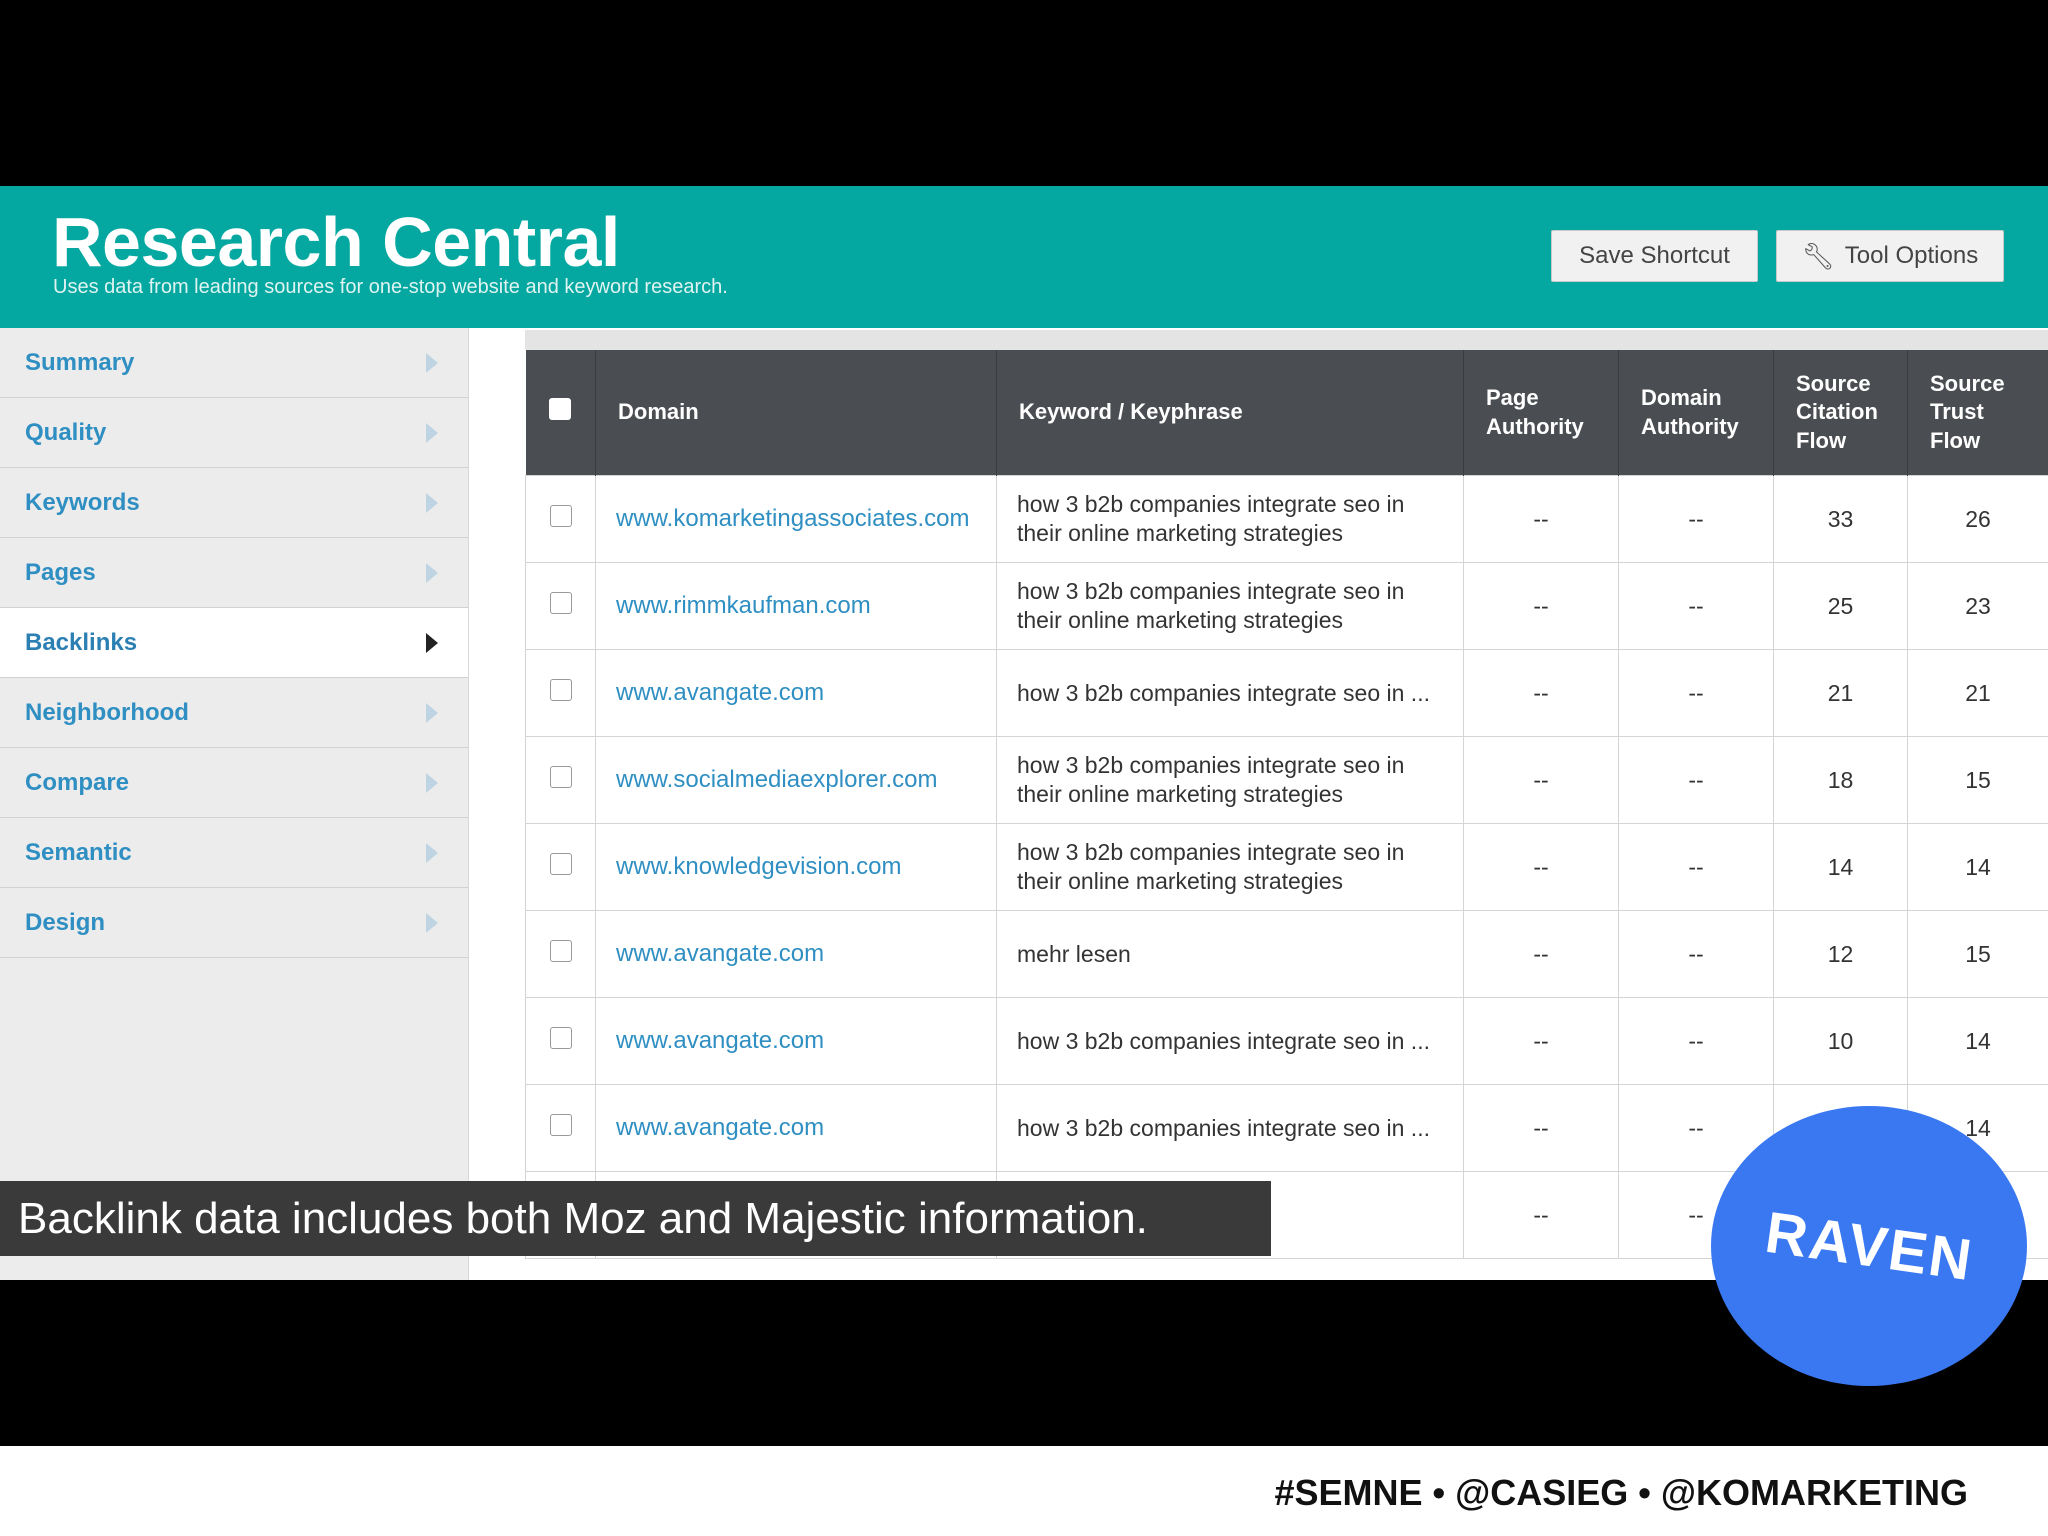  Describe the element at coordinates (234, 363) in the screenshot. I see `sidebar-item-summary: Summary` at that location.